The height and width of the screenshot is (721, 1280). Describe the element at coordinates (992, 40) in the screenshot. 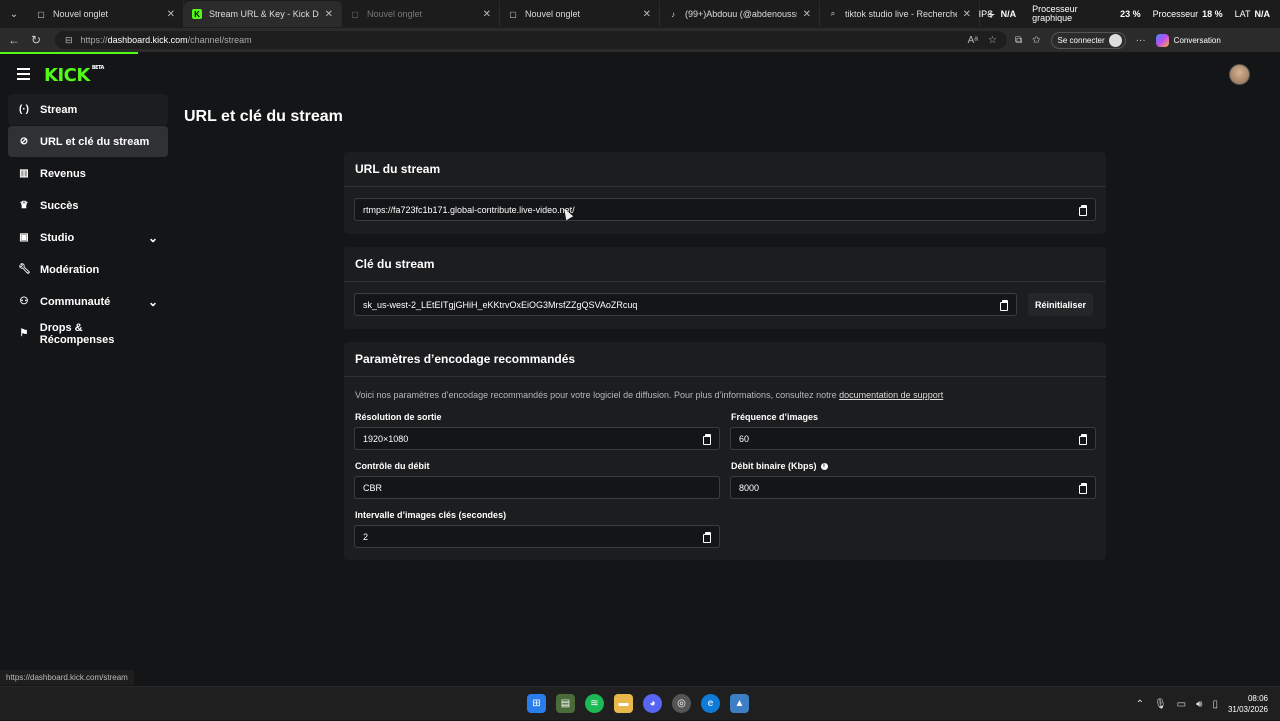

I see `favorite-star-icon: ☆` at that location.